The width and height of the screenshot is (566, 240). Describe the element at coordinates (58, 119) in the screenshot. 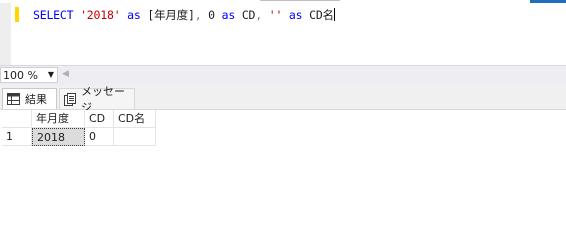

I see `column-header: 年月度` at that location.